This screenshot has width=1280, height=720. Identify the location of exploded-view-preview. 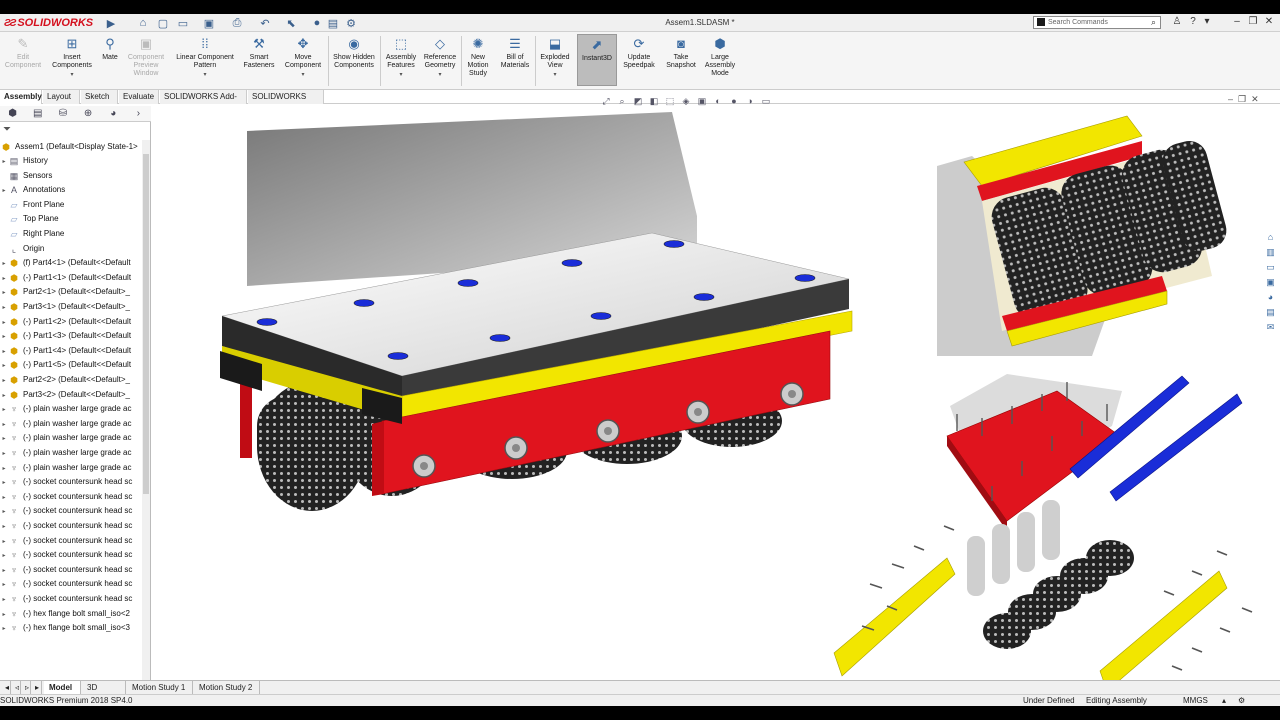
(1043, 527).